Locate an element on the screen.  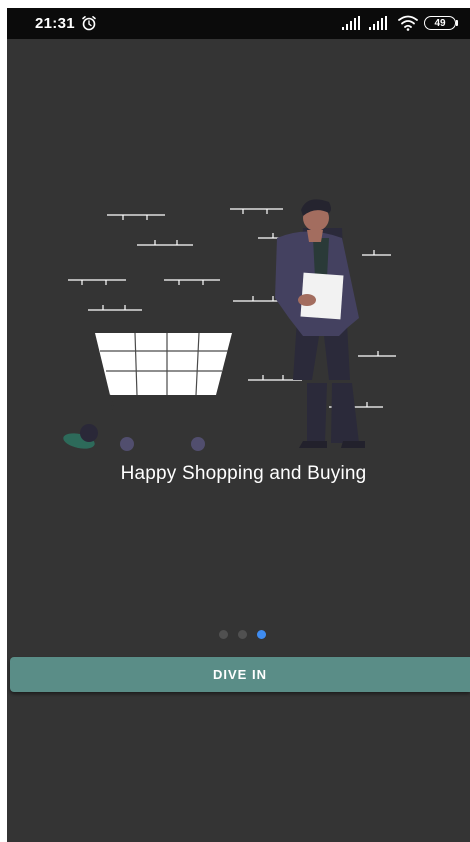
dive-in-button: DIVE IN is located at coordinates (240, 674).